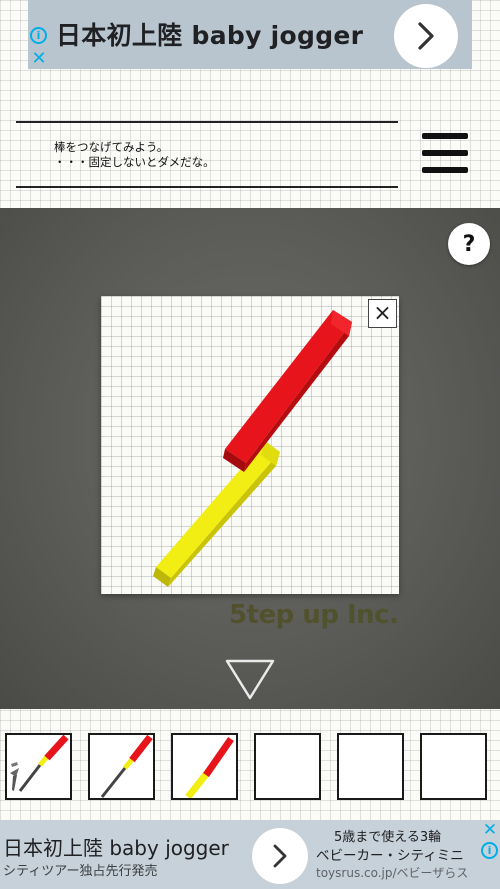 The image size is (500, 889). I want to click on zoom-close-button: ×, so click(382, 313).